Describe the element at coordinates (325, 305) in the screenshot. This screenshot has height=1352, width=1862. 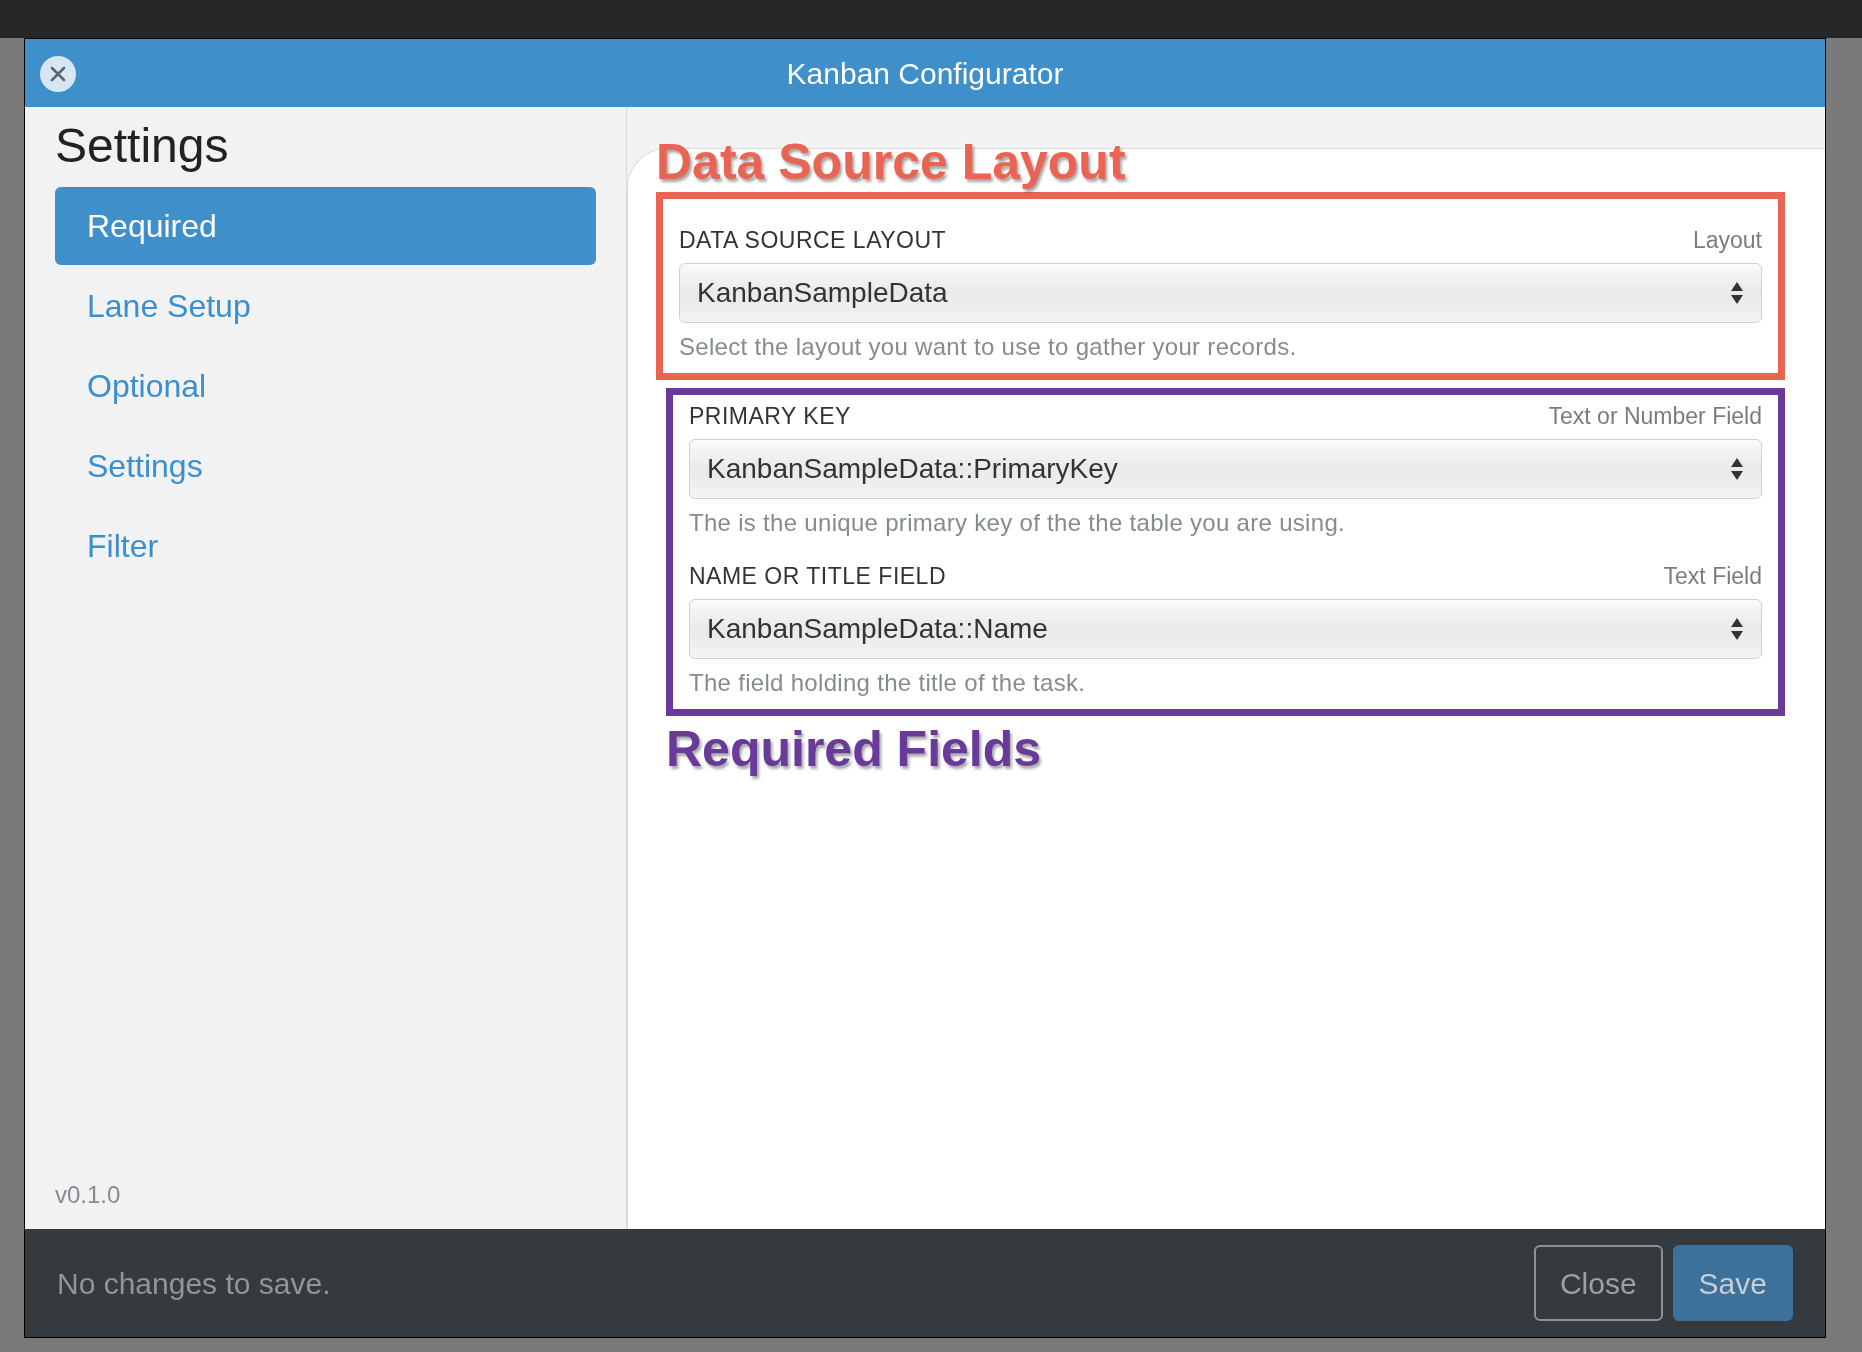
I see `sidebar-item: Lane Setup` at that location.